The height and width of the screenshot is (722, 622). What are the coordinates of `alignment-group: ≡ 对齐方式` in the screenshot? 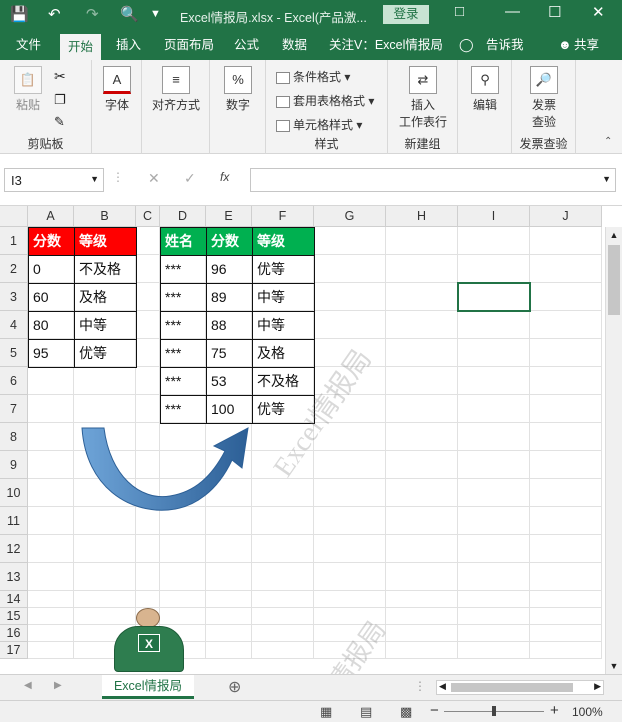 It's located at (176, 107).